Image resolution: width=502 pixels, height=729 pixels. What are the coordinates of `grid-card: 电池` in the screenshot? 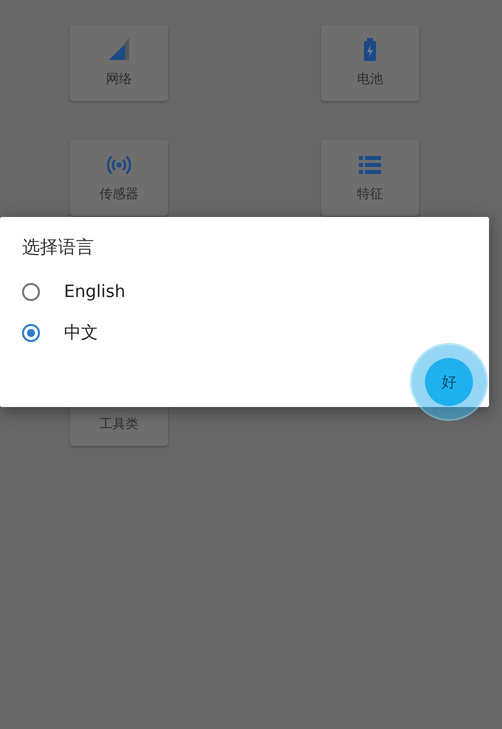 It's located at (370, 63).